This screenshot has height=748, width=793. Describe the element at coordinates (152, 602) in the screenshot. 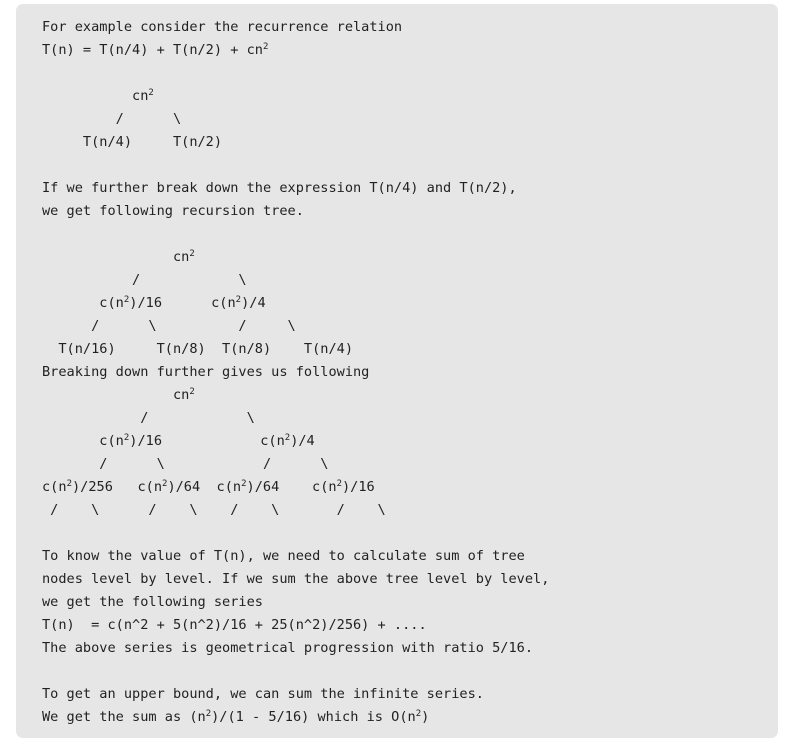

I see `code-line: we get the following series` at that location.